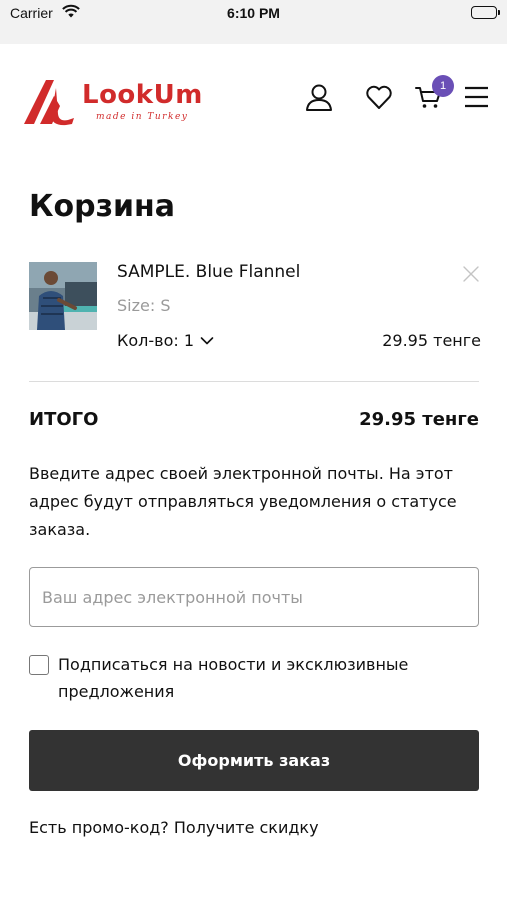 This screenshot has width=507, height=900. What do you see at coordinates (379, 97) in the screenshot?
I see `heart-icon` at bounding box center [379, 97].